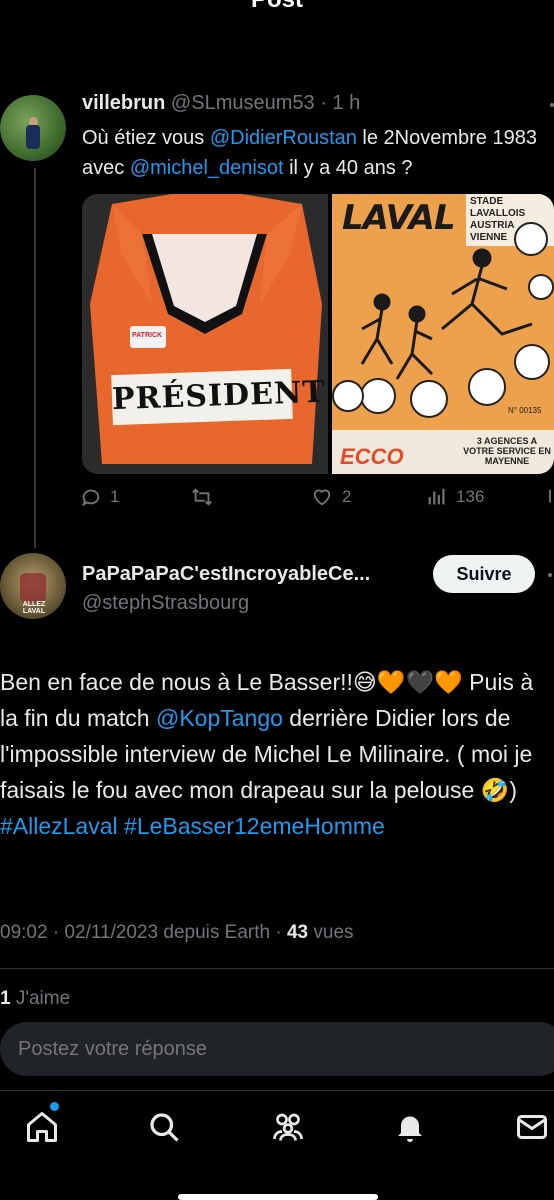 The image size is (554, 1200). I want to click on nav-notifications, so click(410, 1127).